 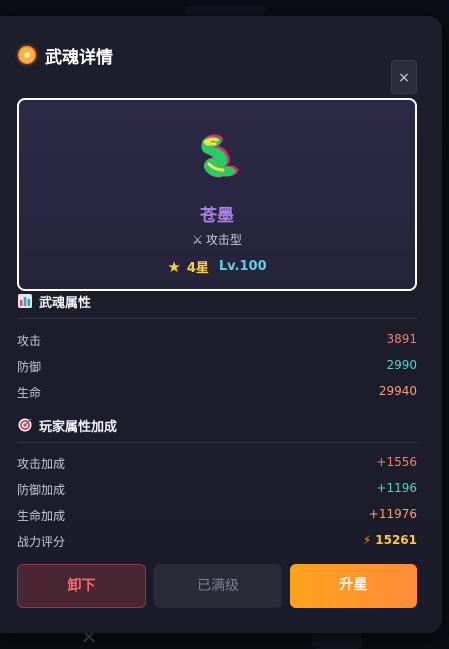 What do you see at coordinates (27, 55) in the screenshot?
I see `sun-flower-icon` at bounding box center [27, 55].